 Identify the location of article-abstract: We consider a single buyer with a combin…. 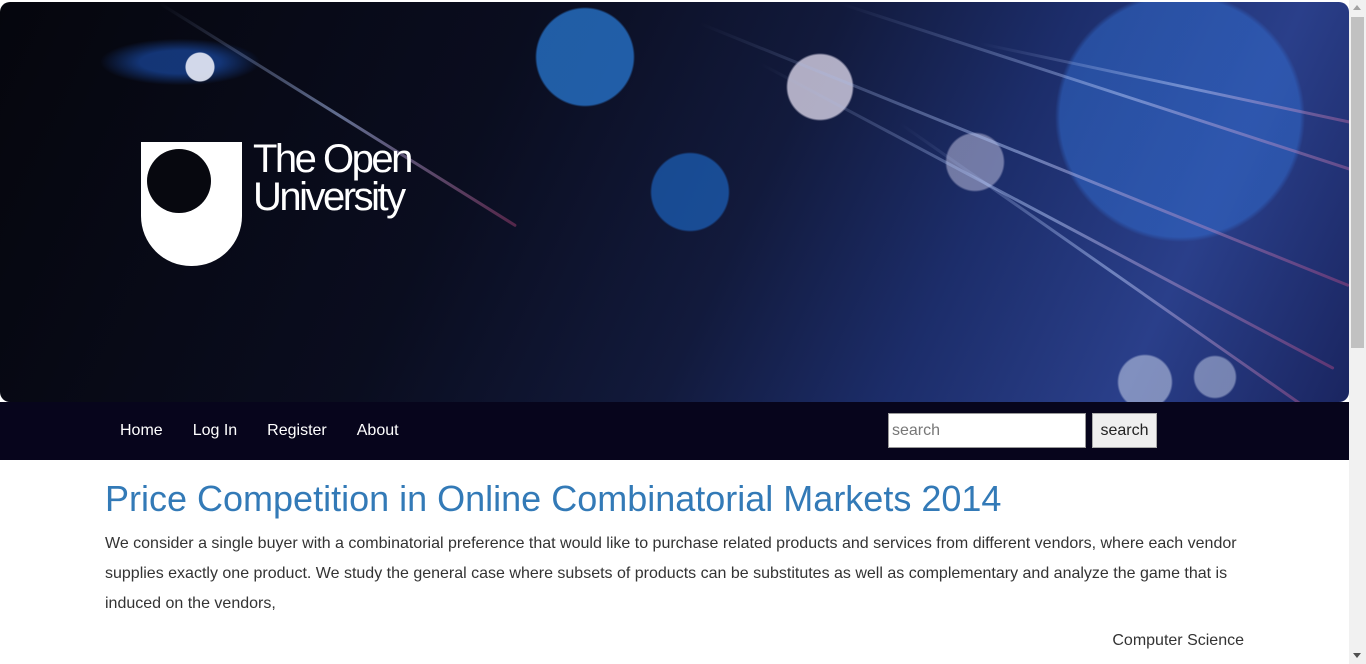
(671, 573).